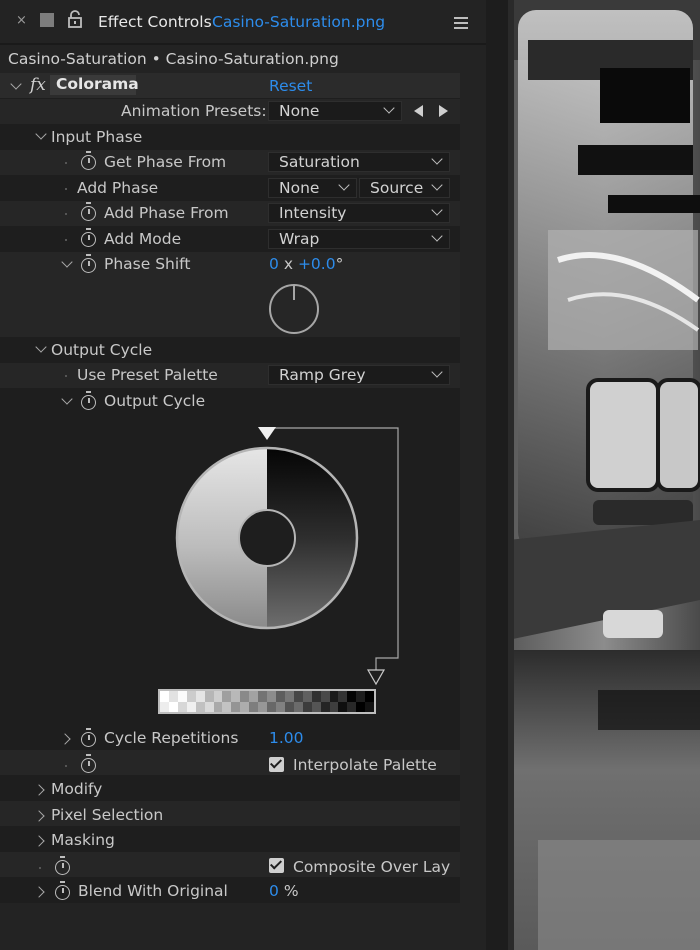 The width and height of the screenshot is (700, 950). Describe the element at coordinates (101, 350) in the screenshot. I see `output-cycle-group: Output Cycle` at that location.